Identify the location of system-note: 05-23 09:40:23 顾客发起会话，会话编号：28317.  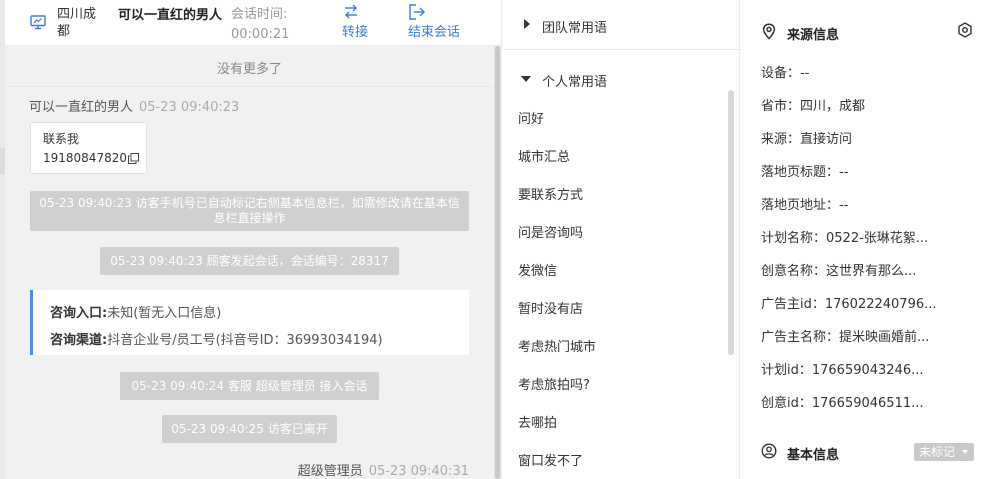
(249, 261).